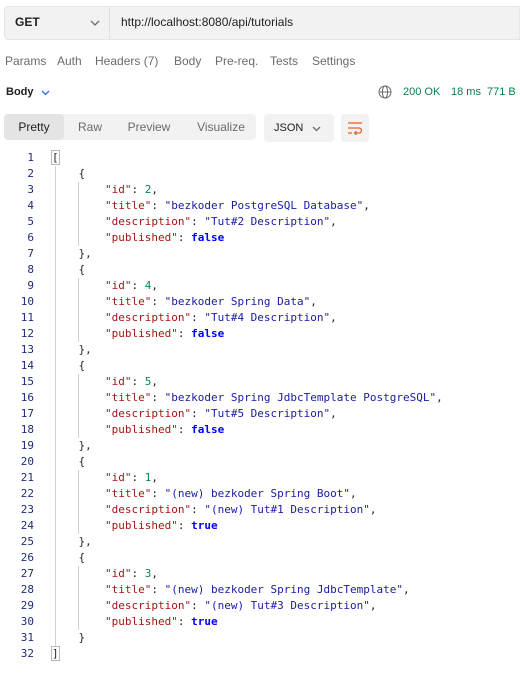 This screenshot has height=680, width=520. What do you see at coordinates (131, 189) in the screenshot?
I see `code-text: "id": 2,` at bounding box center [131, 189].